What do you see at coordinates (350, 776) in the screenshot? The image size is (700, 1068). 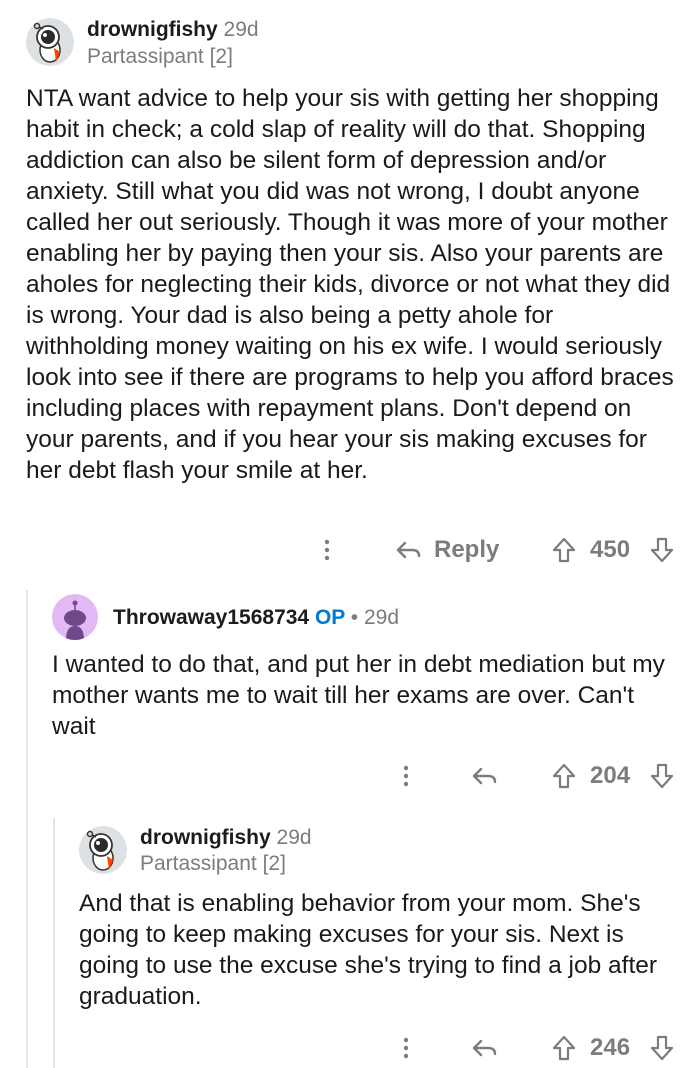 I see `comment-actions: 204` at bounding box center [350, 776].